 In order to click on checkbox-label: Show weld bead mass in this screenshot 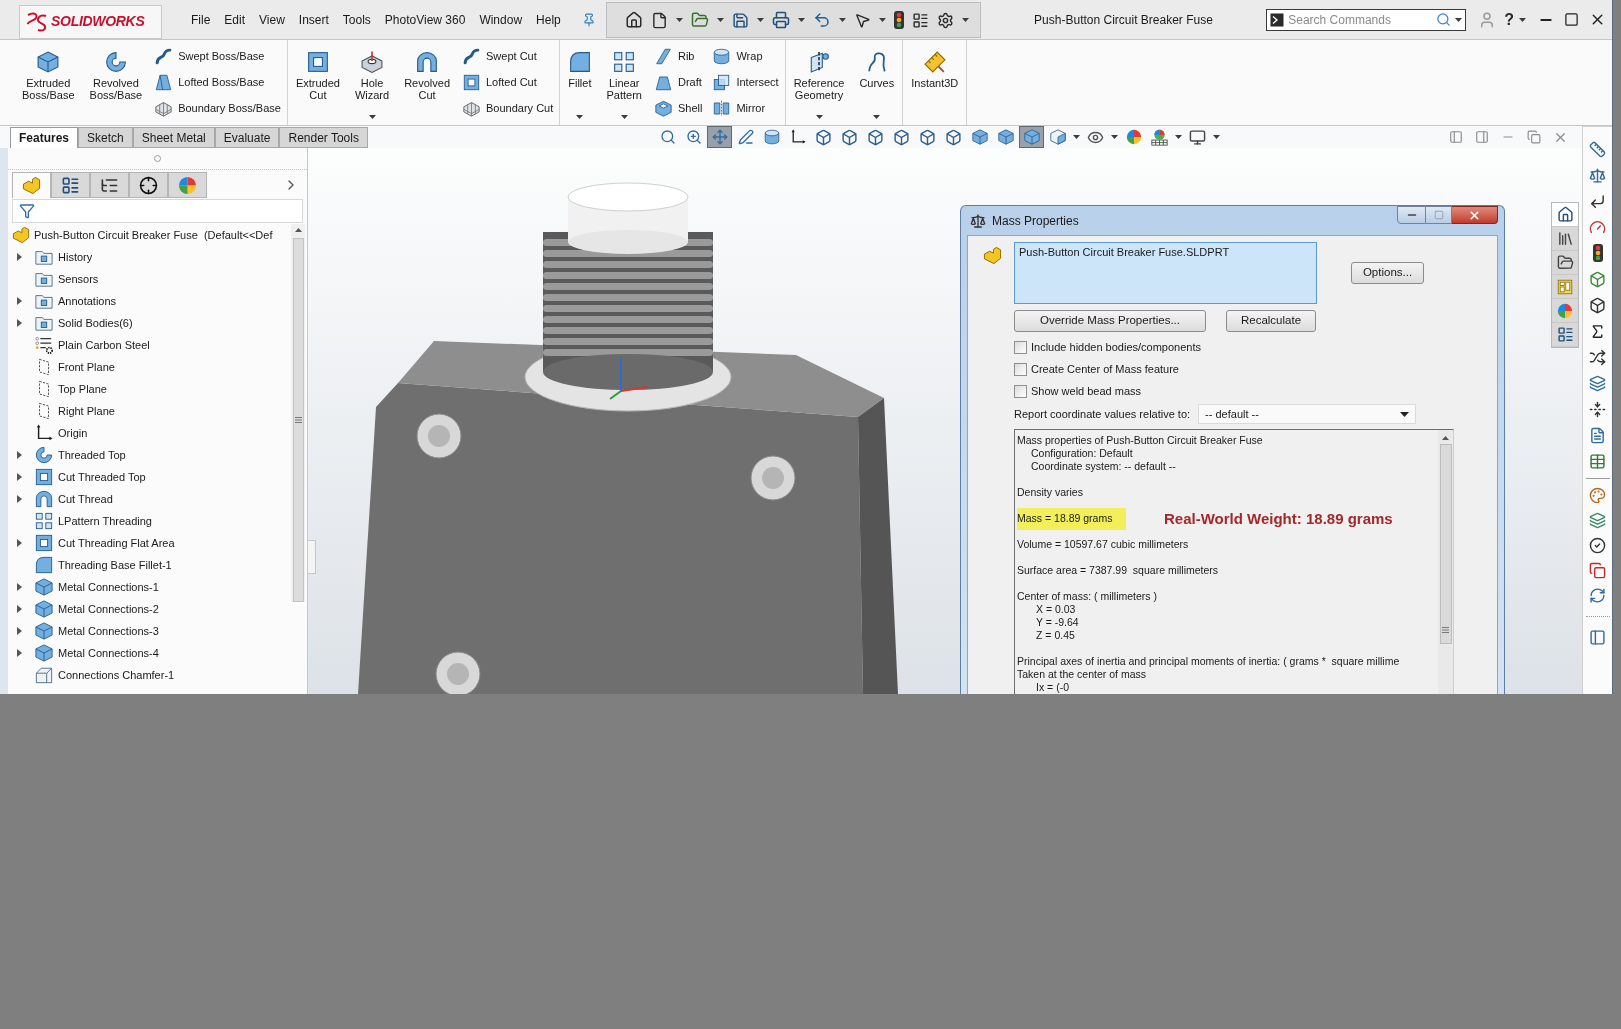, I will do `click(1086, 391)`.